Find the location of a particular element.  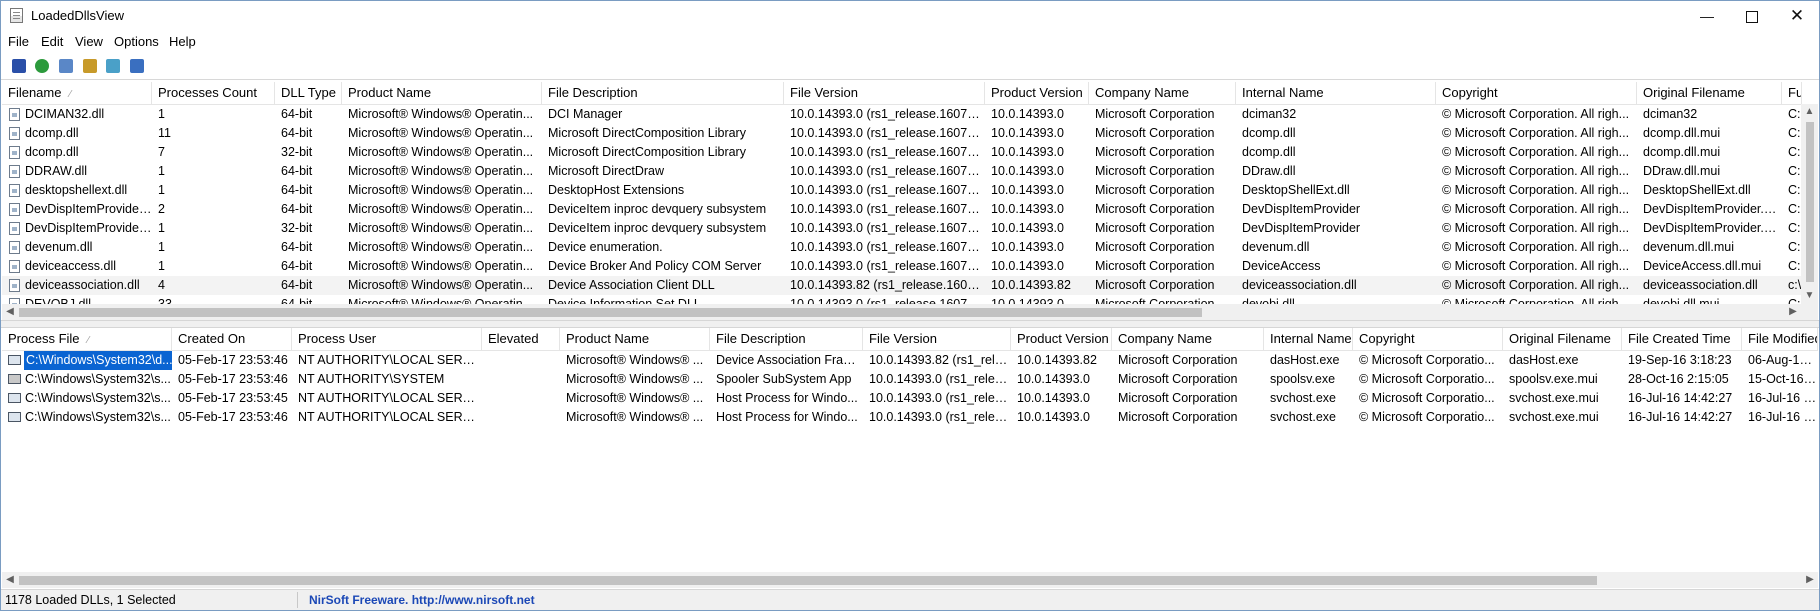

cell: NT AUTHORITY\LOCAL SERVICE is located at coordinates (387, 360).